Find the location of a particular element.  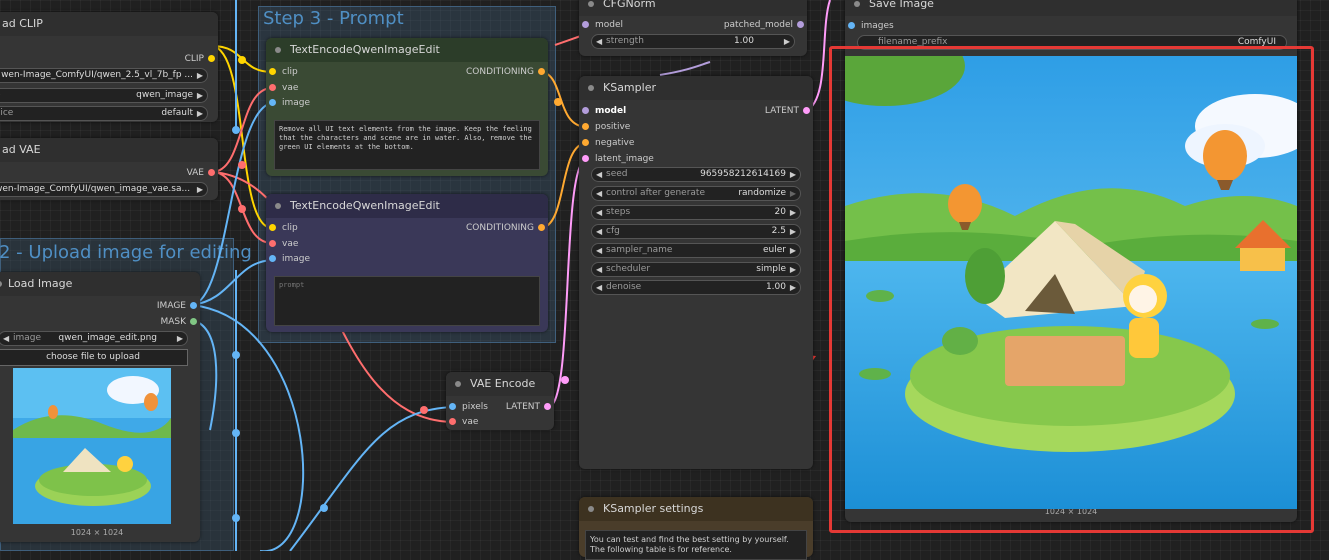

positive-slot-icon is located at coordinates (585, 126).